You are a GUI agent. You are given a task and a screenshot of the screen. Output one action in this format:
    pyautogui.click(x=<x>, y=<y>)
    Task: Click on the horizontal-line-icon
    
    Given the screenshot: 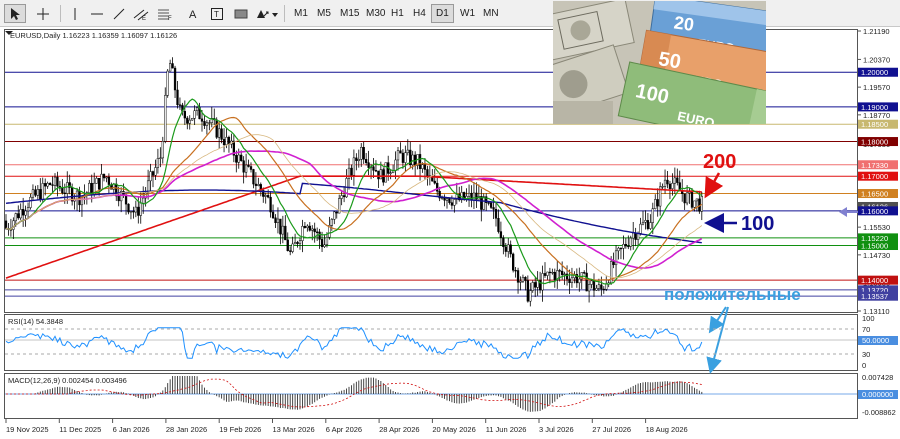 What is the action you would take?
    pyautogui.click(x=97, y=13)
    